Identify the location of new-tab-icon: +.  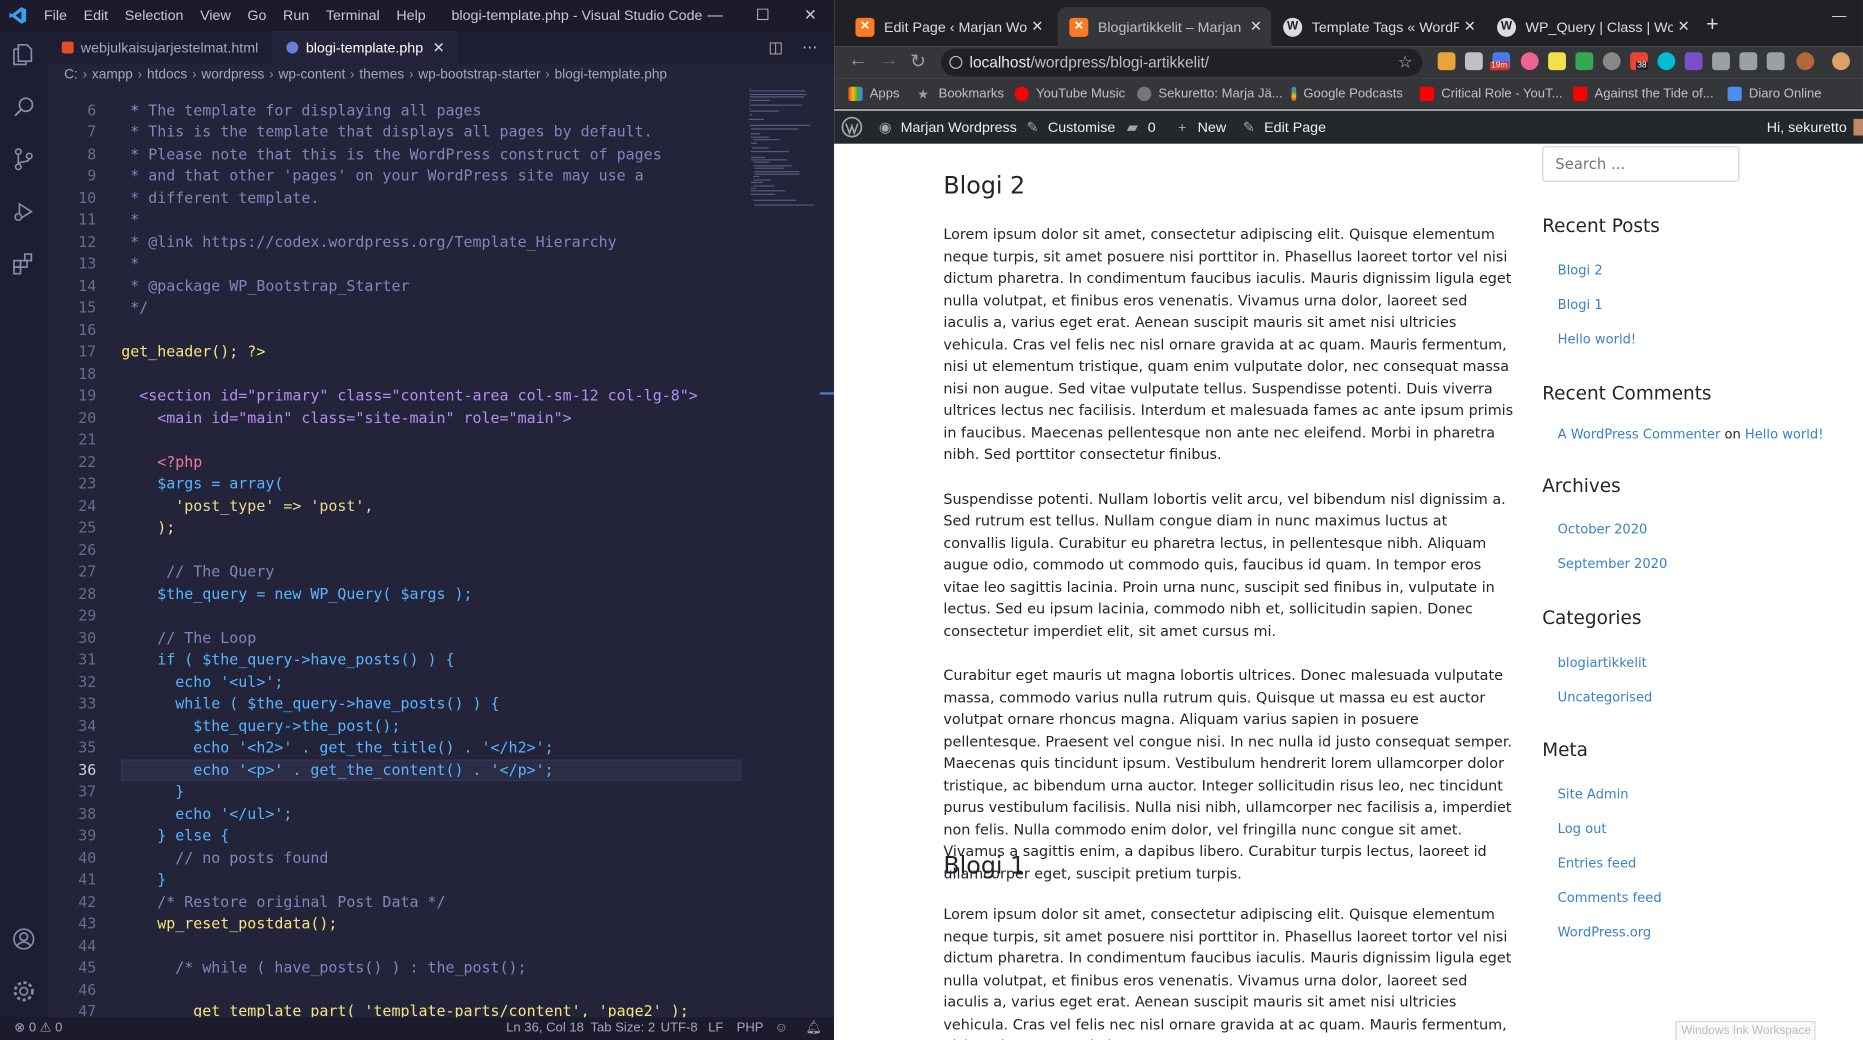
(1712, 23).